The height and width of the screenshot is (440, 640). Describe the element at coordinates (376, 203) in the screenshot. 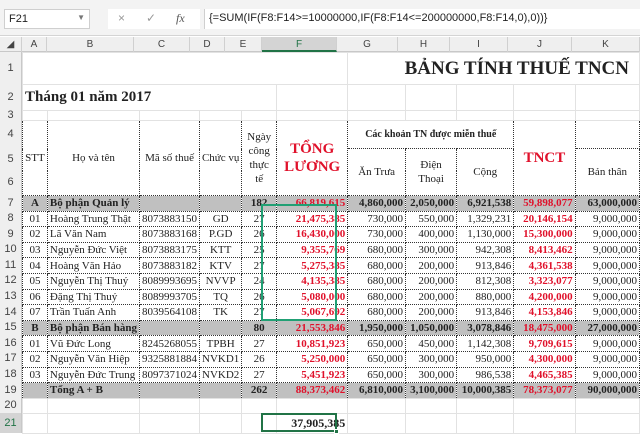

I see `cell-g: 4,860,000` at that location.